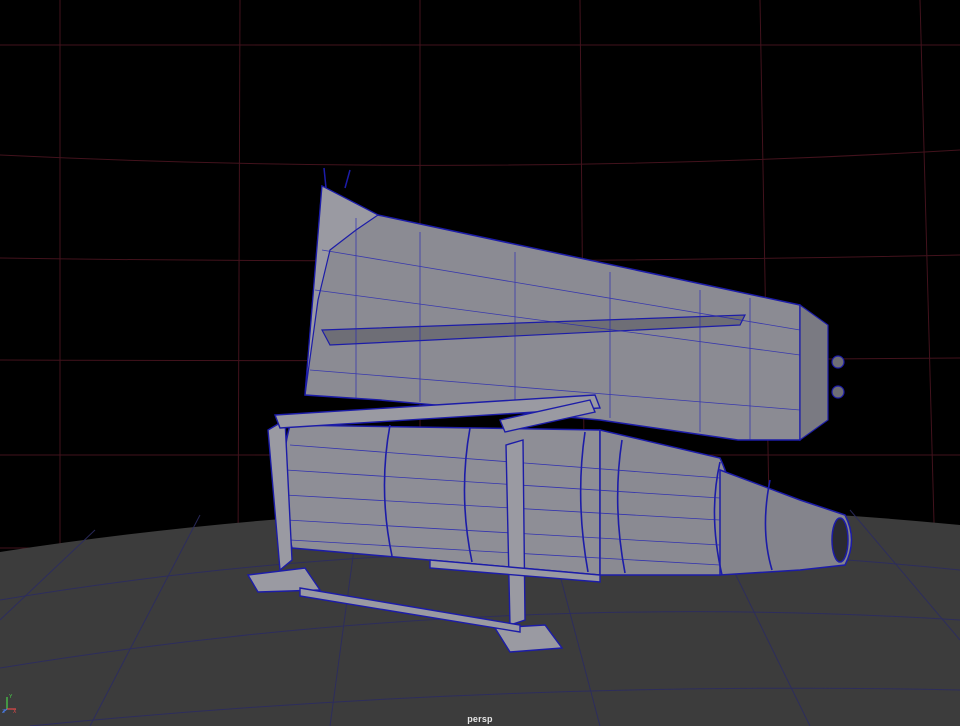  I want to click on y-axis-label: Y, so click(11, 697).